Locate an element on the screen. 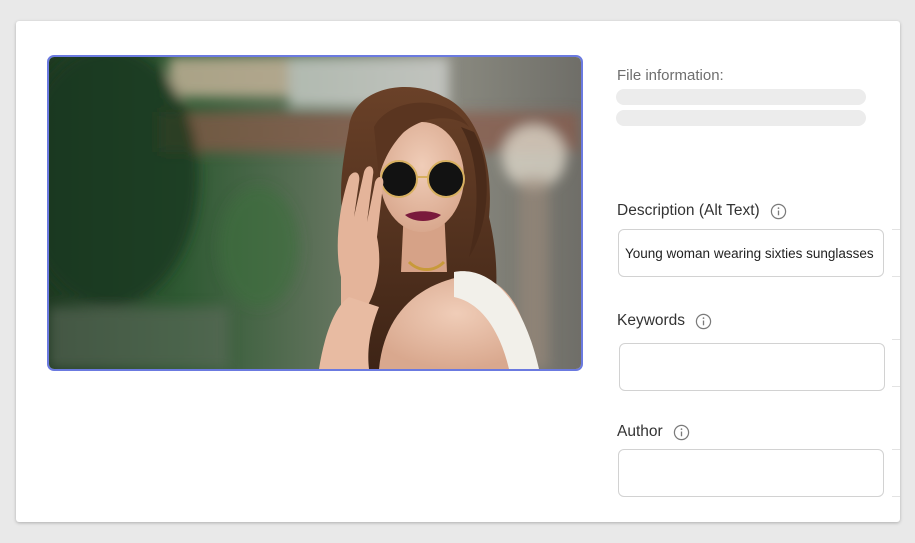  description-label: Description (Alt Text) is located at coordinates (702, 211).